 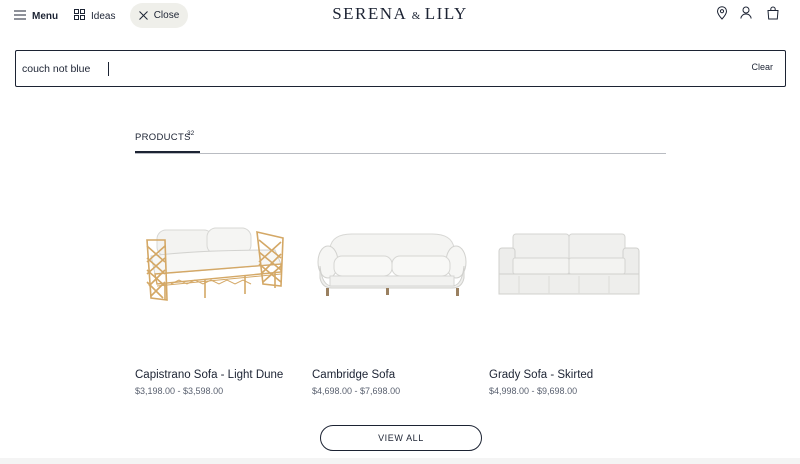 I want to click on product-price: $4,698.00 - $7,698.00, so click(x=356, y=391).